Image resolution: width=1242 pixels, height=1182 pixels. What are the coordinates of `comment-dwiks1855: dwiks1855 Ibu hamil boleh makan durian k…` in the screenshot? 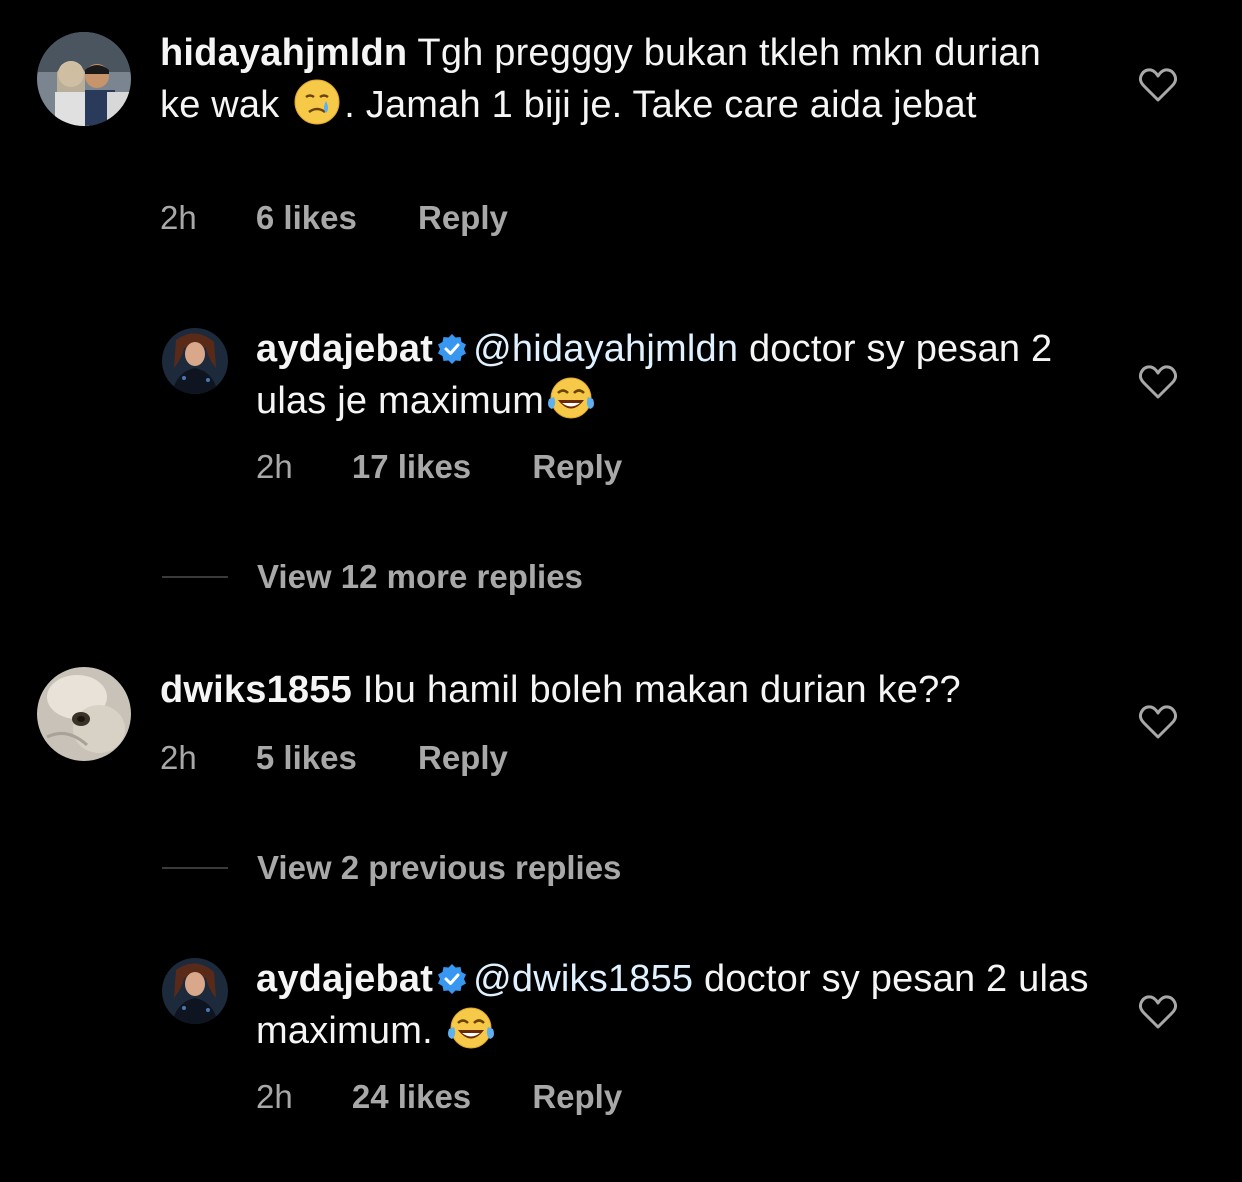 It's located at (621, 720).